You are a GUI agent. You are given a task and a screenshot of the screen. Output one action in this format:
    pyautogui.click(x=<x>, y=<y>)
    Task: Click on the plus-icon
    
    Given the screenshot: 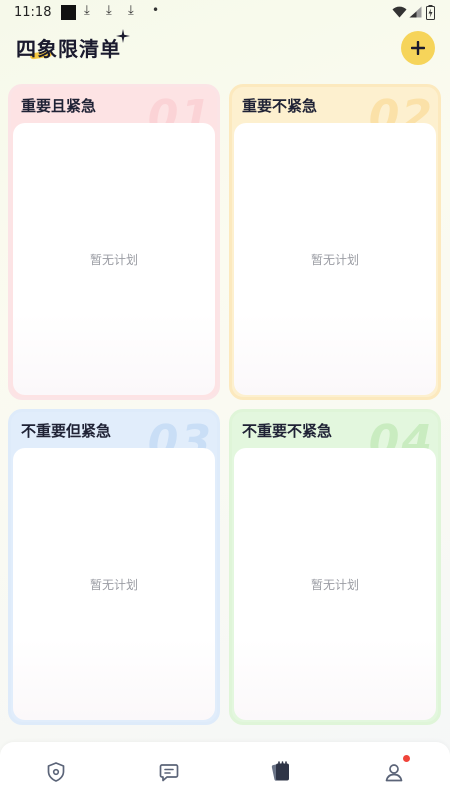 What is the action you would take?
    pyautogui.click(x=418, y=48)
    